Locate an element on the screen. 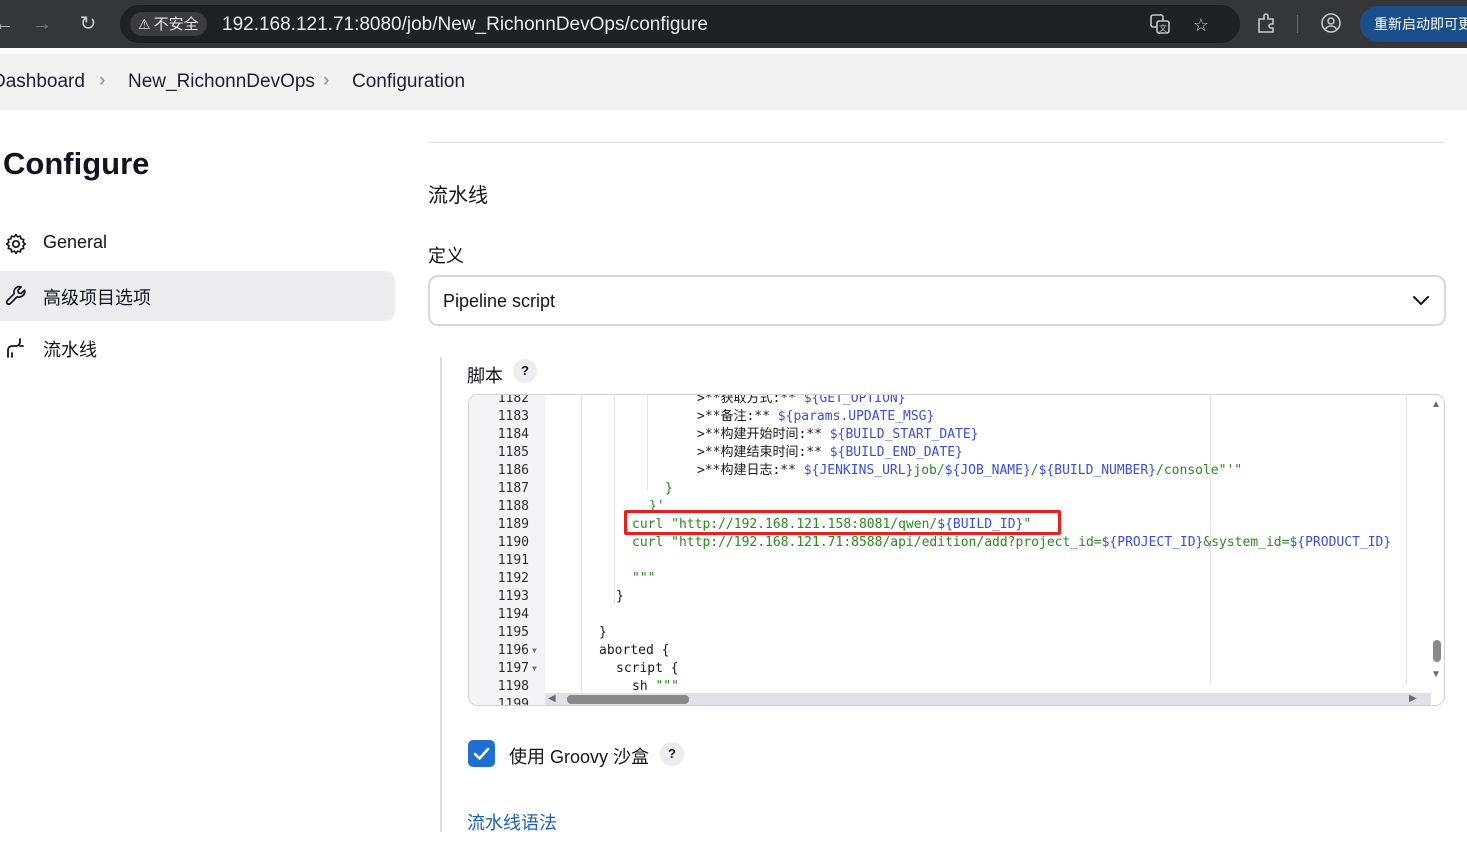  profile-icon is located at coordinates (1331, 24).